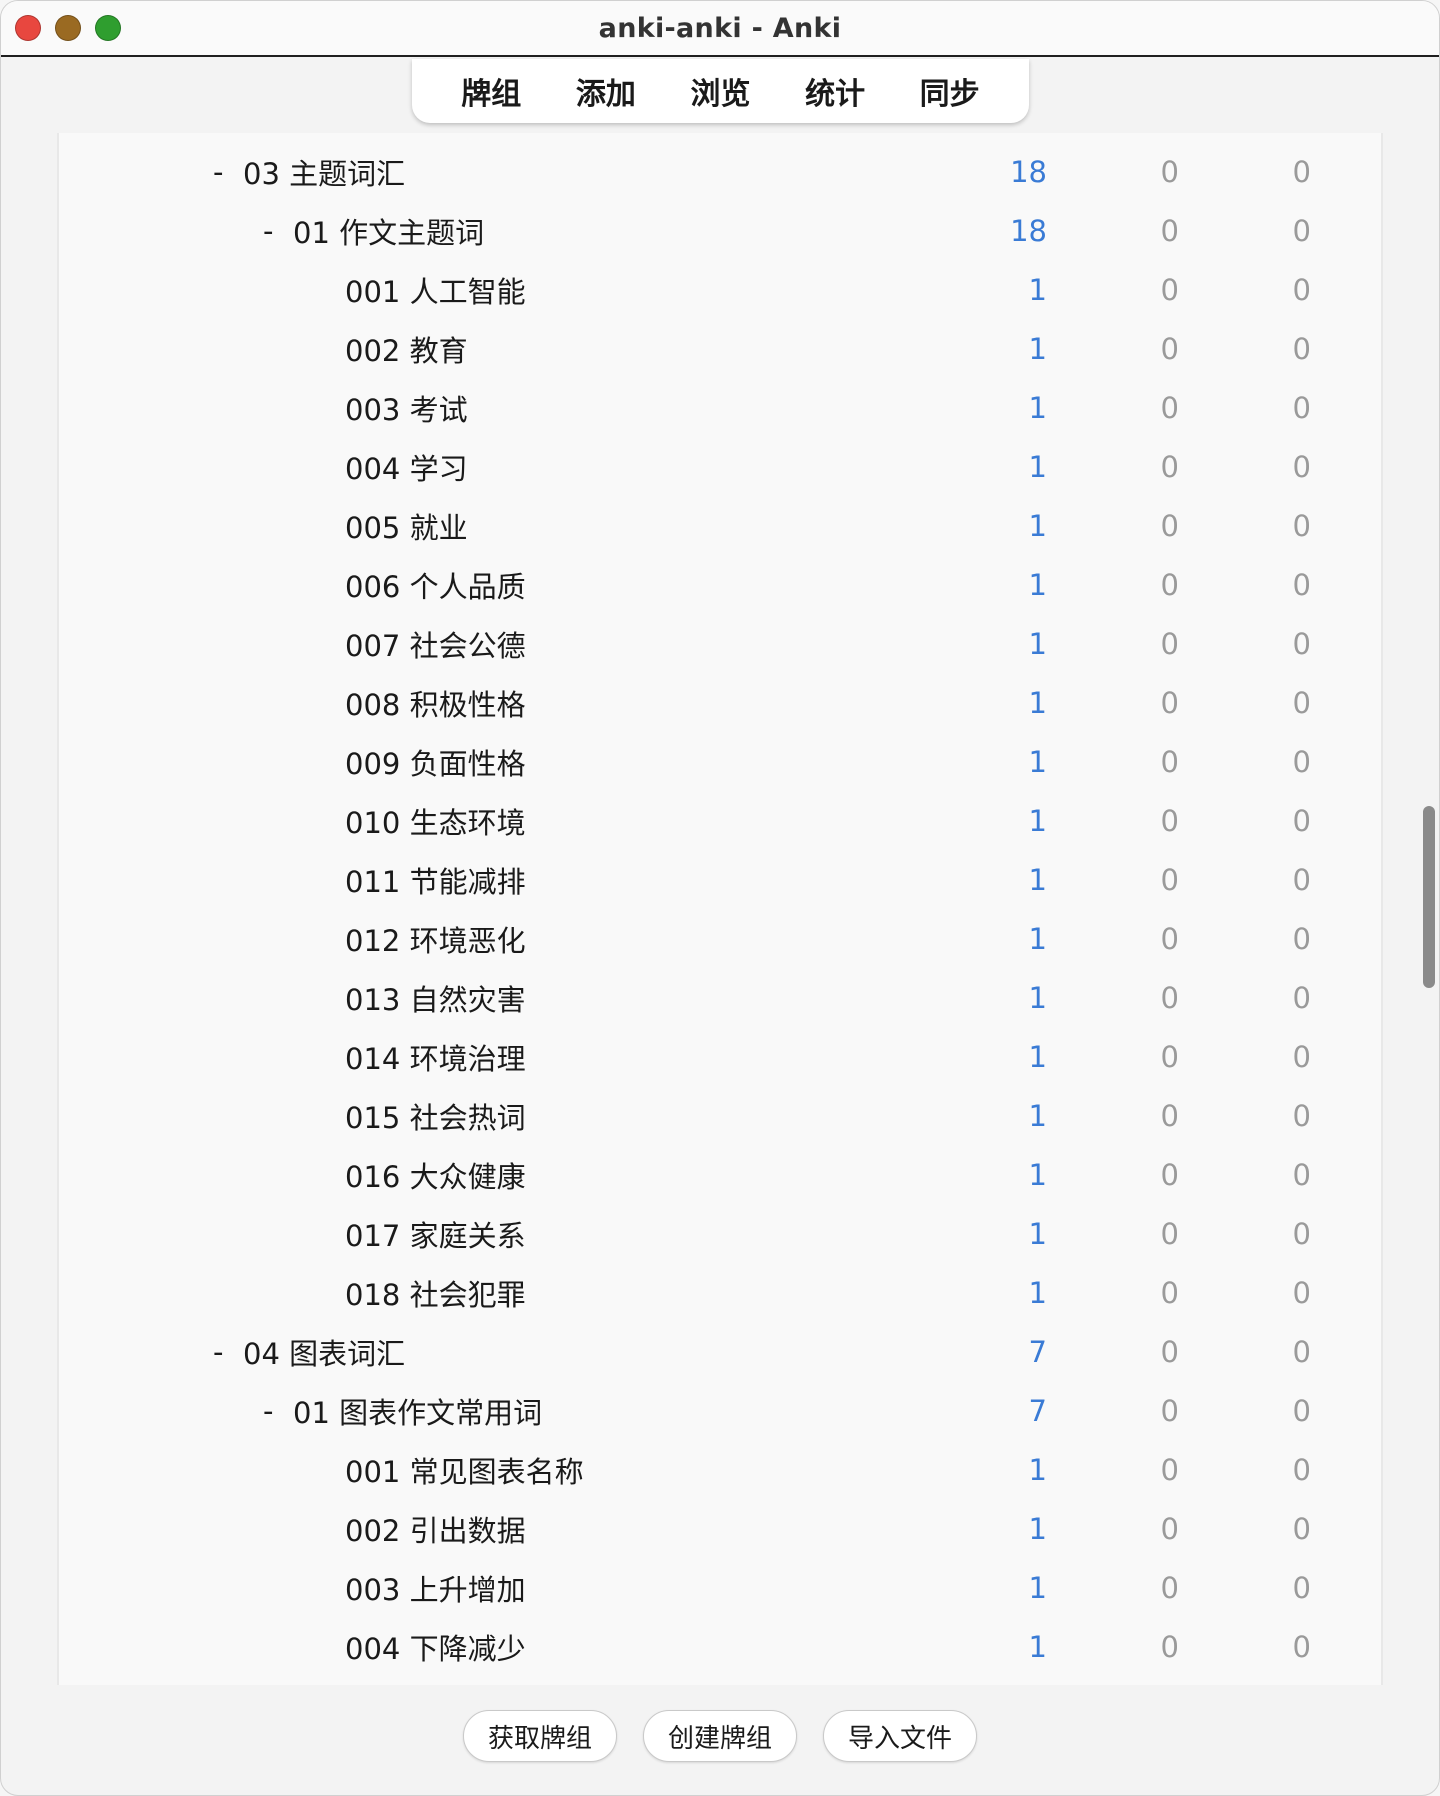 This screenshot has width=1440, height=1796. I want to click on toolbar-stats-button: 统计, so click(835, 91).